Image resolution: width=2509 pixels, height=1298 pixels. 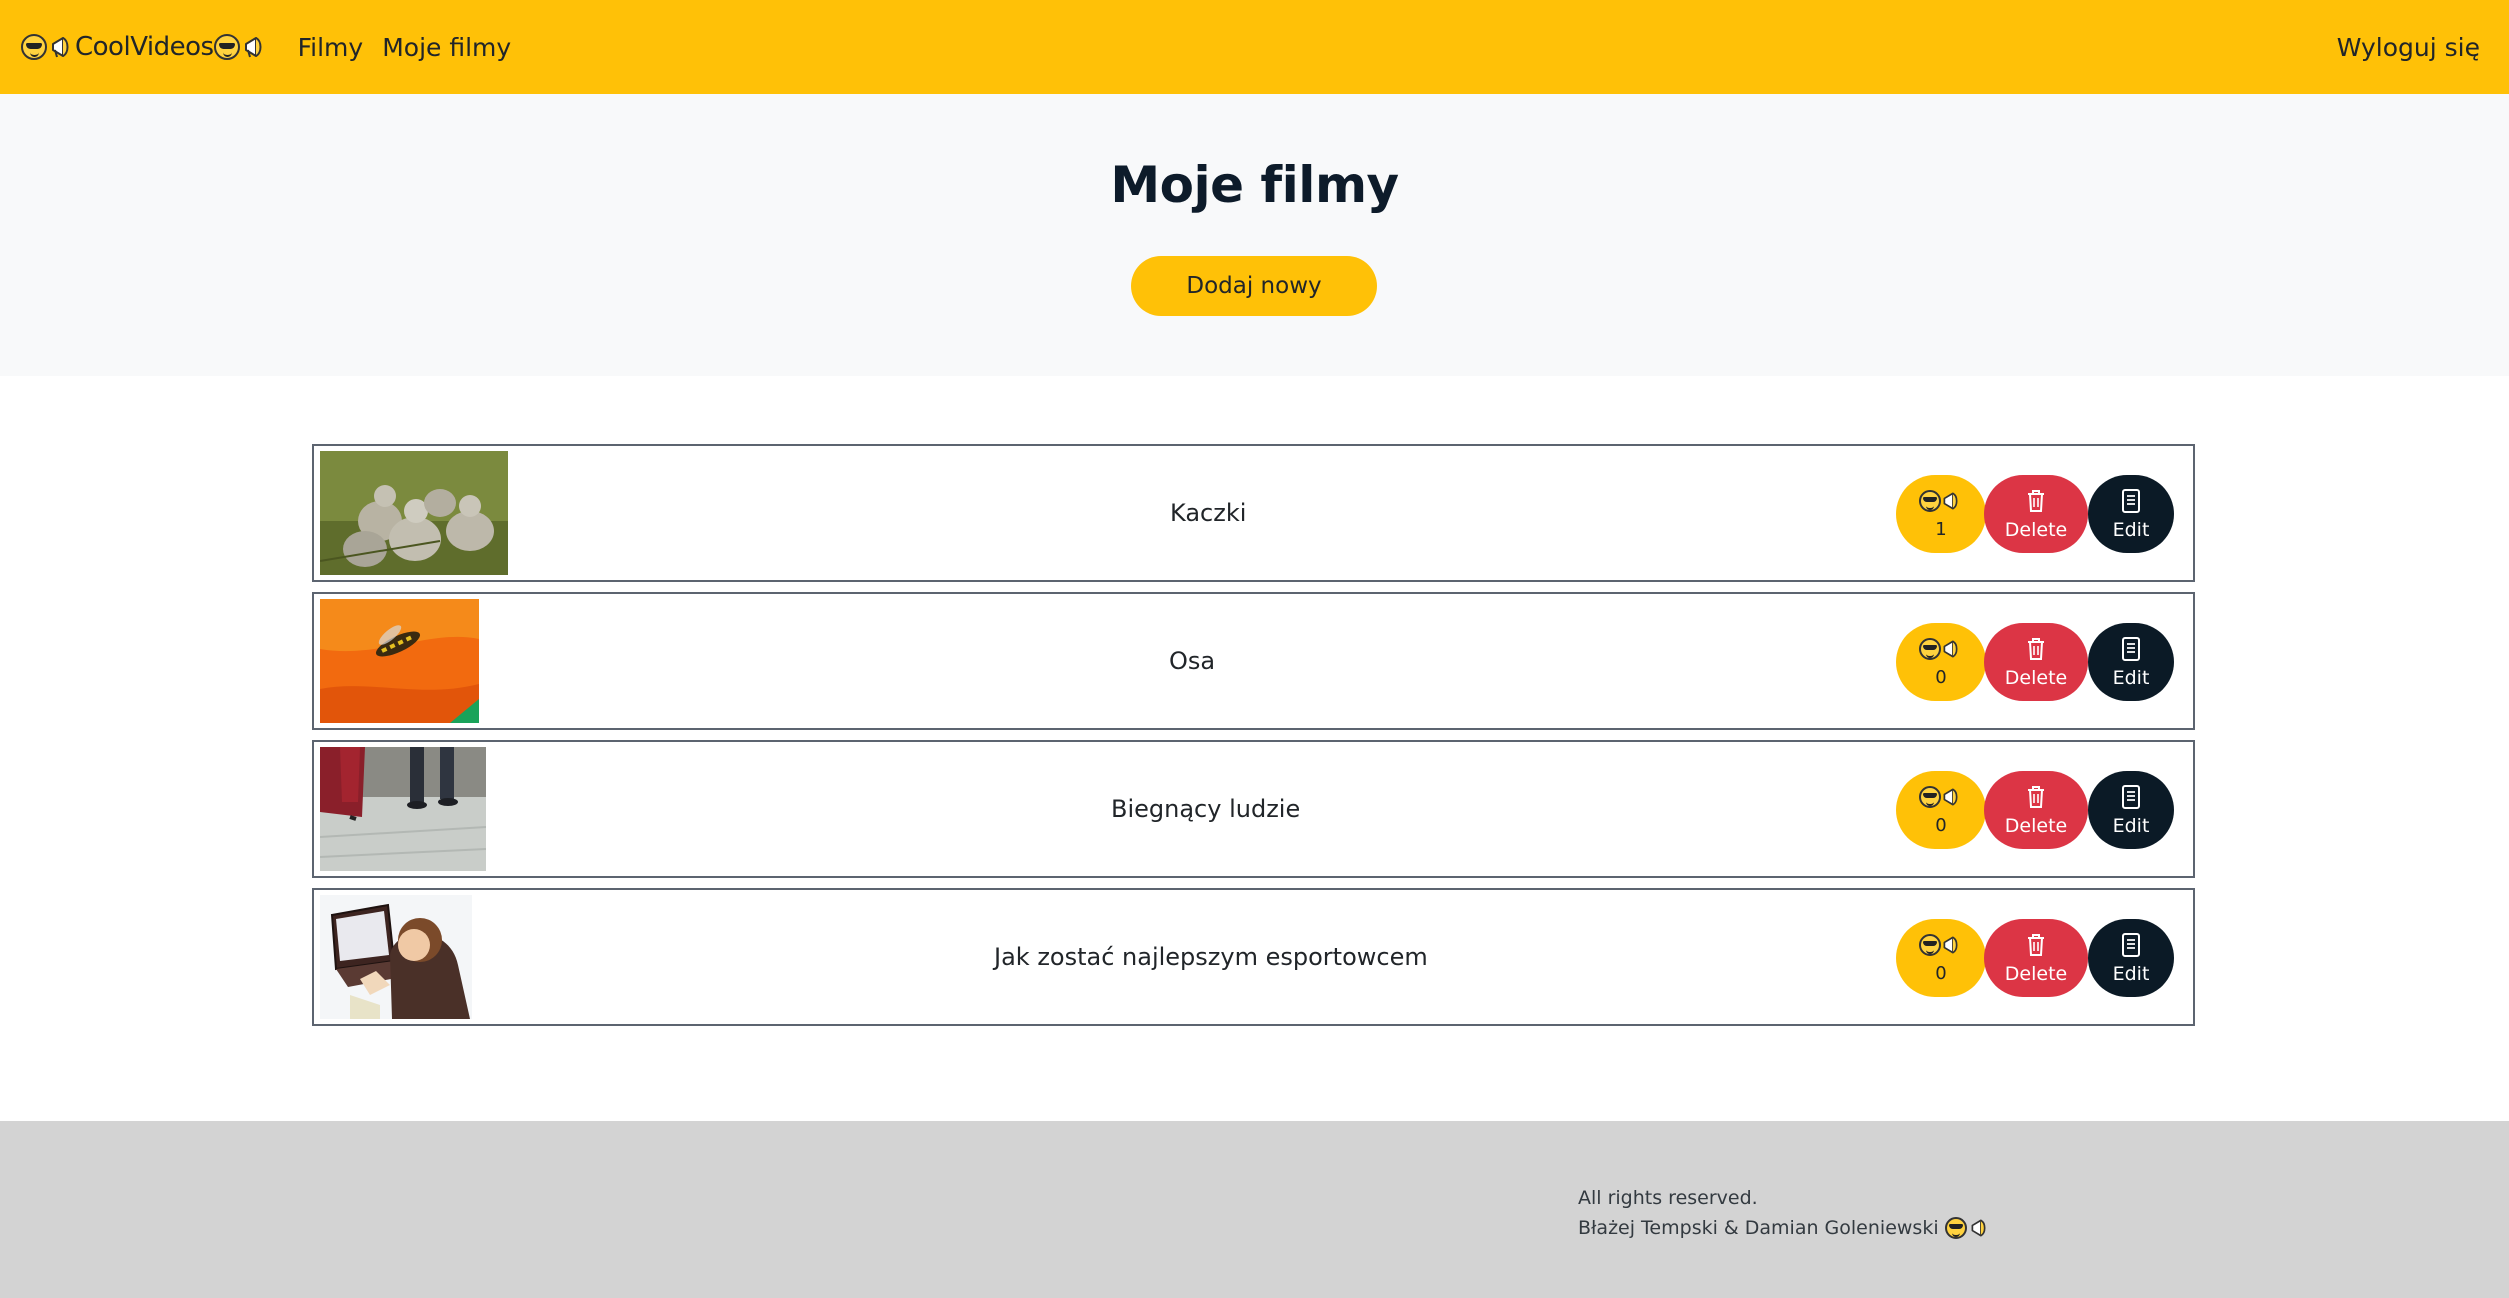 What do you see at coordinates (2408, 47) in the screenshot?
I see `logout-link: Wyloguj się` at bounding box center [2408, 47].